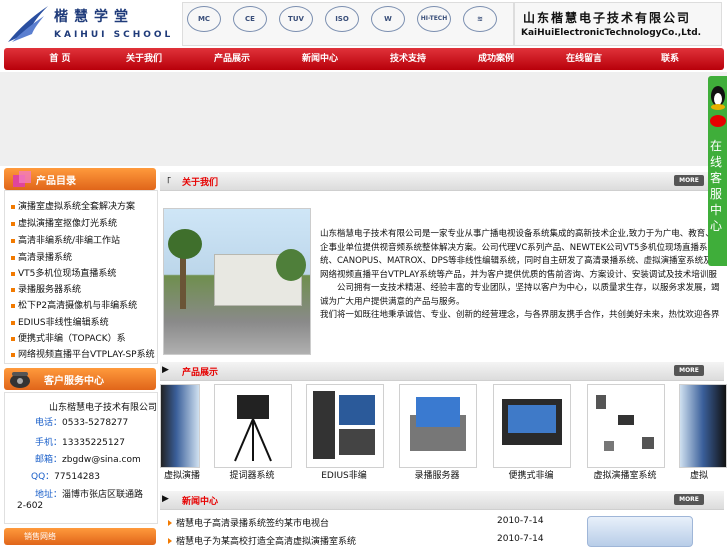  Describe the element at coordinates (182, 474) in the screenshot. I see `product-name-1: 虚拟演播` at that location.